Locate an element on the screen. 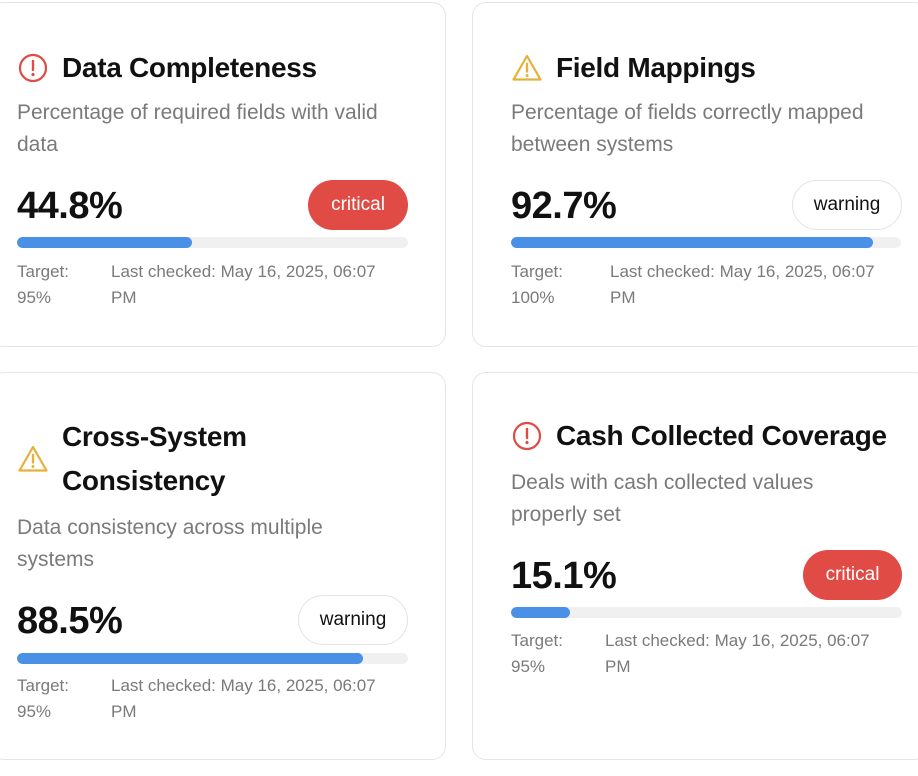  metric-value: 92.7% is located at coordinates (564, 206).